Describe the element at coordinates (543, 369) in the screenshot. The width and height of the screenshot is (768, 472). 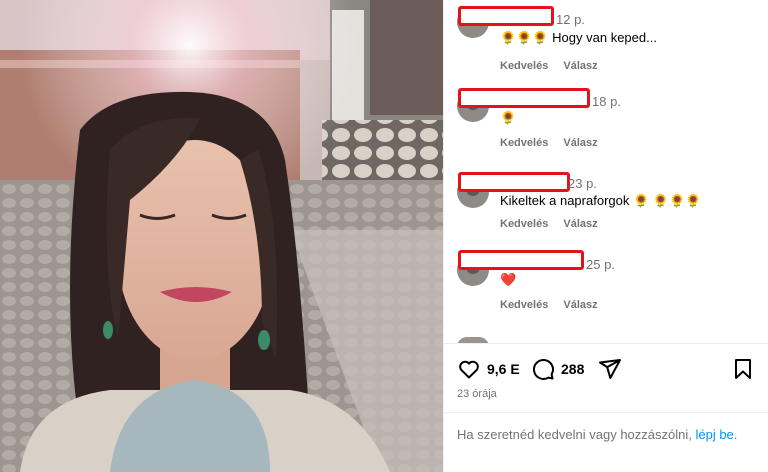
I see `comment-icon` at that location.